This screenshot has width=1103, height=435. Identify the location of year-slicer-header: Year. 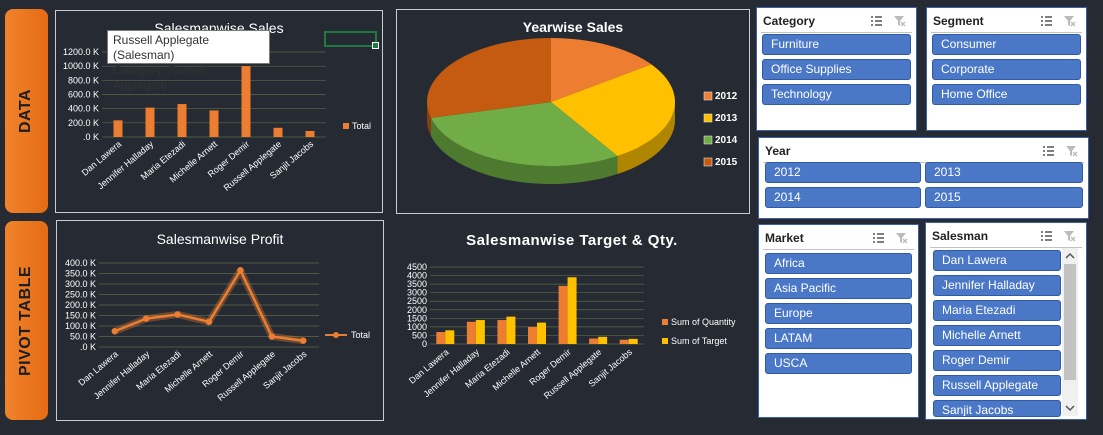
(923, 151).